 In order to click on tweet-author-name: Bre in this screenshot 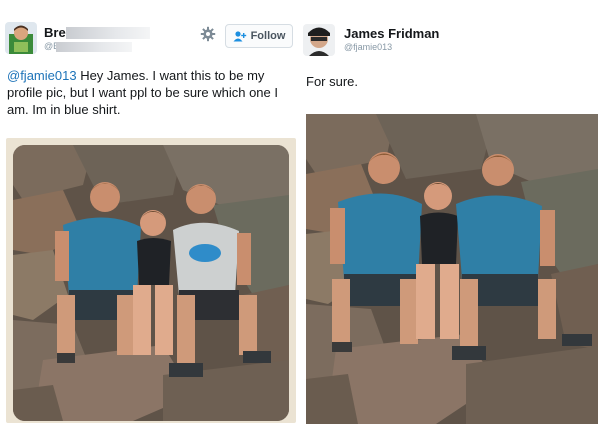, I will do `click(55, 32)`.